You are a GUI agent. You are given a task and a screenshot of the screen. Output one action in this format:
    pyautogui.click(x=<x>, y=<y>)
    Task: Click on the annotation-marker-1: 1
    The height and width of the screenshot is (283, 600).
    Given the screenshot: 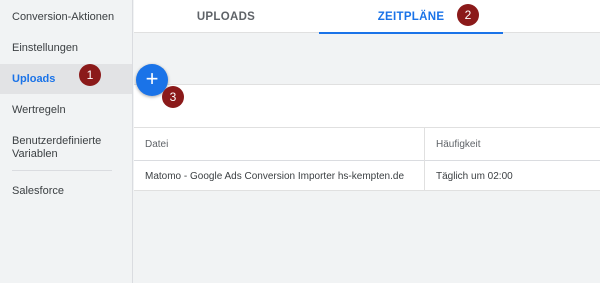 What is the action you would take?
    pyautogui.click(x=90, y=75)
    